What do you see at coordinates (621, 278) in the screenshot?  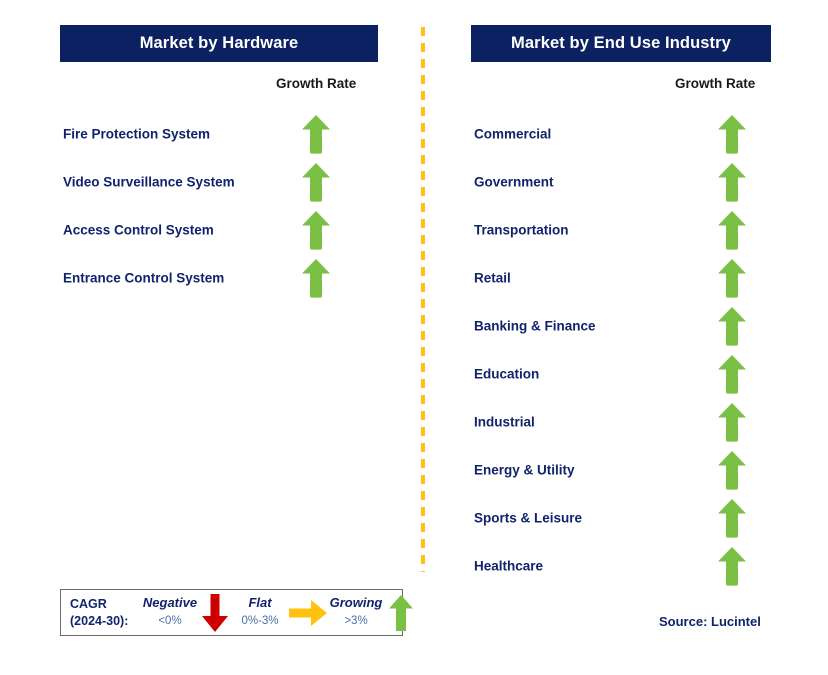 I see `segment-row: Retail` at bounding box center [621, 278].